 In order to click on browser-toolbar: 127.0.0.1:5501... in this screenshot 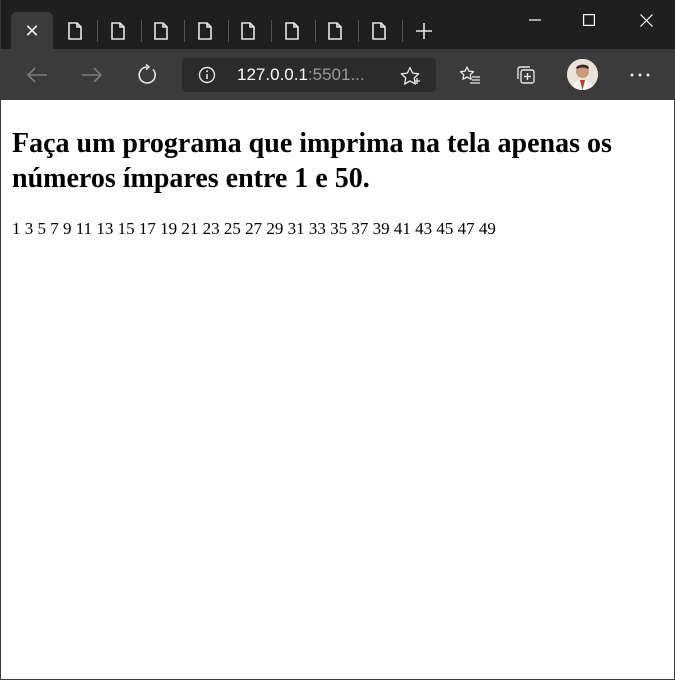, I will do `click(338, 74)`.